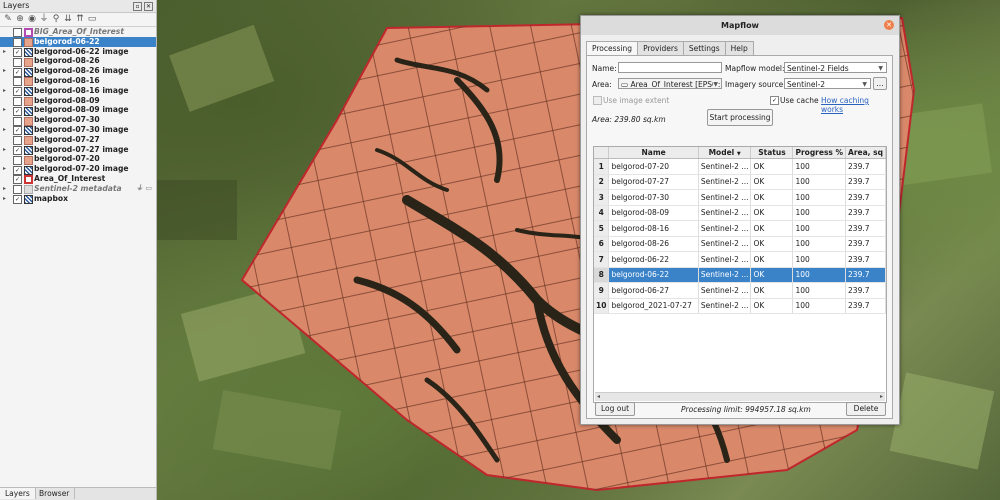  Describe the element at coordinates (148, 6) in the screenshot. I see `close-panel-icon: ✕` at that location.